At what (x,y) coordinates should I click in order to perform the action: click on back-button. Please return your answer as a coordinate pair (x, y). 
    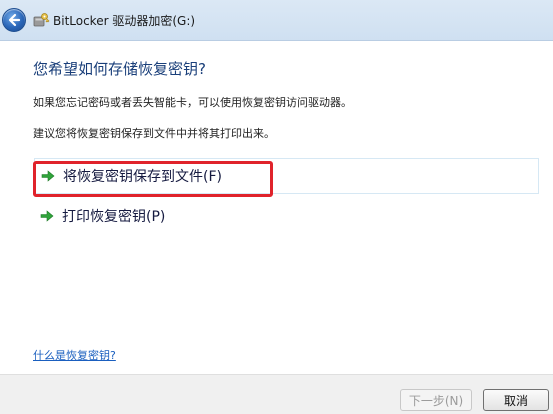
    Looking at the image, I should click on (14, 20).